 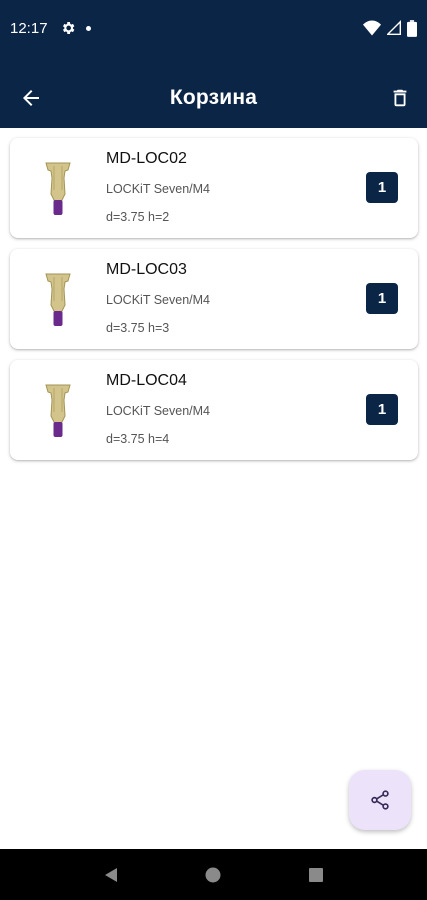 I want to click on status-time: 12:17, so click(x=29, y=28).